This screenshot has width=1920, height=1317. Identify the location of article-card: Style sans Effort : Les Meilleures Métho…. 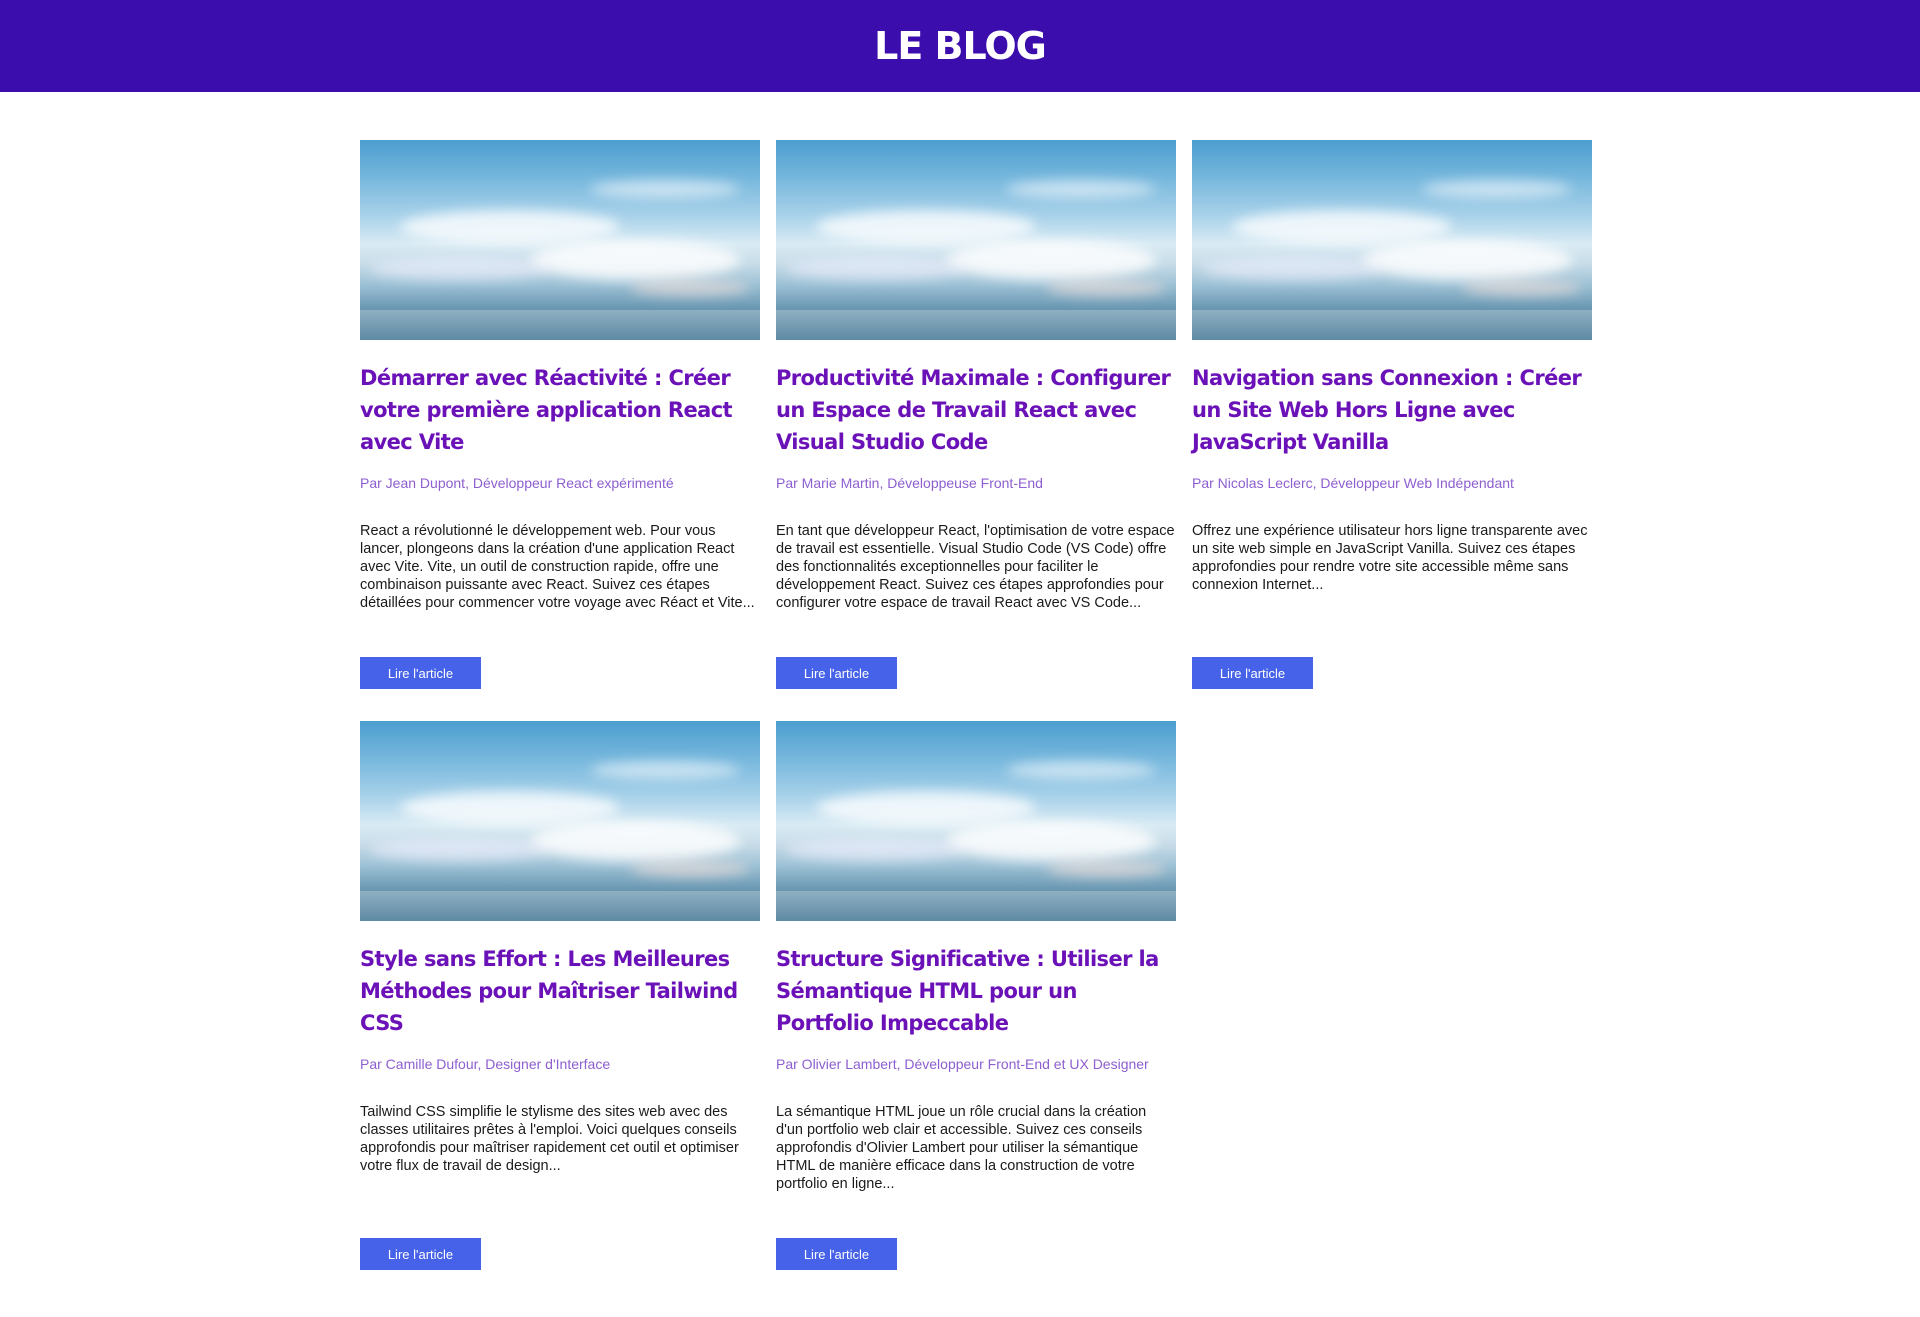
(560, 995).